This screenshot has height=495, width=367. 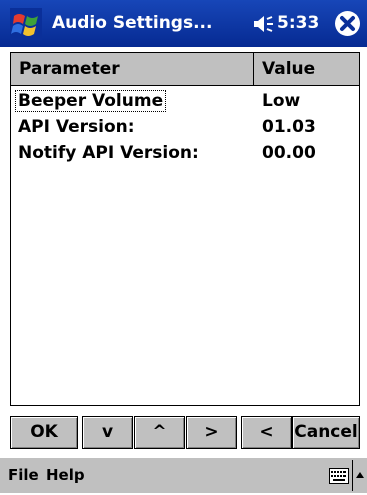 I want to click on close-button, so click(x=347, y=23).